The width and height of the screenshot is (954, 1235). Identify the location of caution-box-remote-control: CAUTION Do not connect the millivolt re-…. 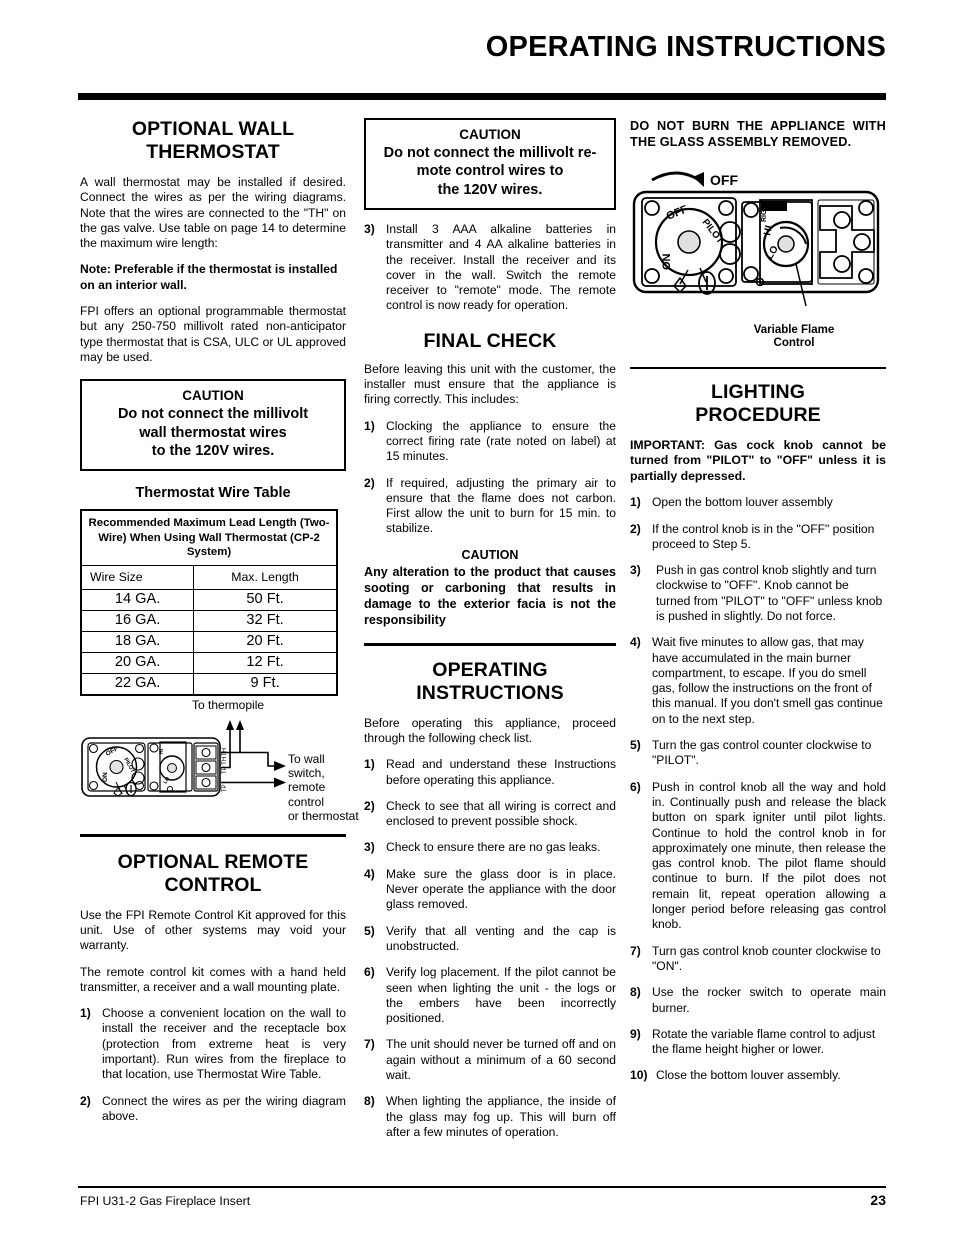
(490, 164).